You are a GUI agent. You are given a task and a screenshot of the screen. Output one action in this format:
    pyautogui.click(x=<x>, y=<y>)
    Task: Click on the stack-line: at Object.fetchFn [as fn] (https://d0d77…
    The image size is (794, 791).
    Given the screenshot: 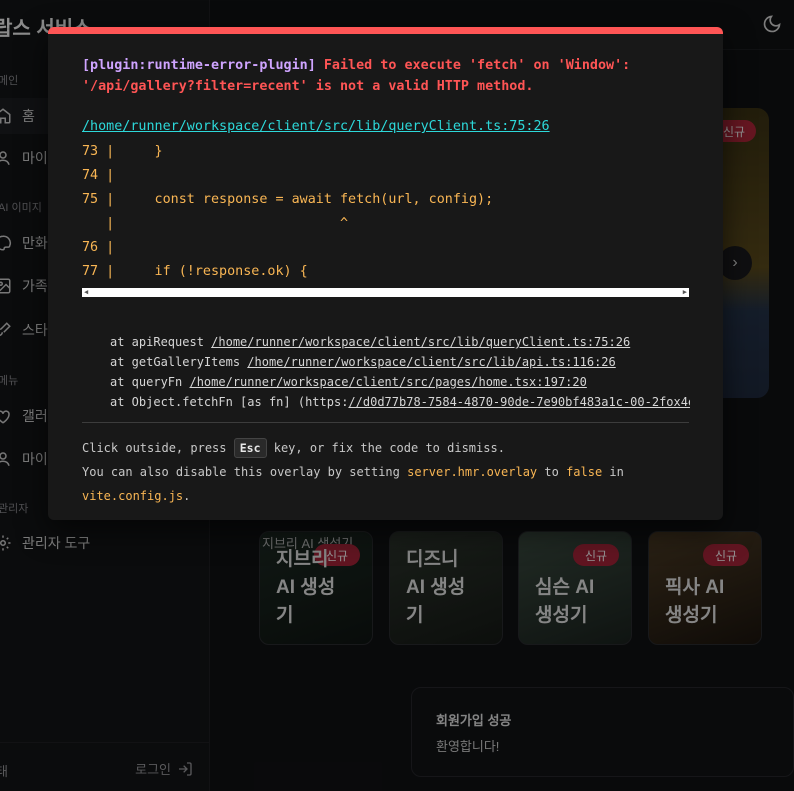 What is the action you would take?
    pyautogui.click(x=400, y=402)
    